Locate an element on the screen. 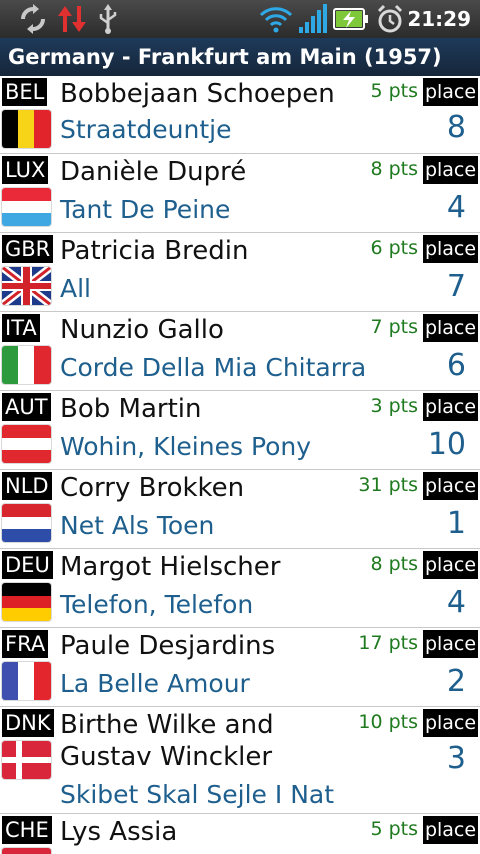 Image resolution: width=480 pixels, height=854 pixels. country-code: CHE is located at coordinates (27, 830).